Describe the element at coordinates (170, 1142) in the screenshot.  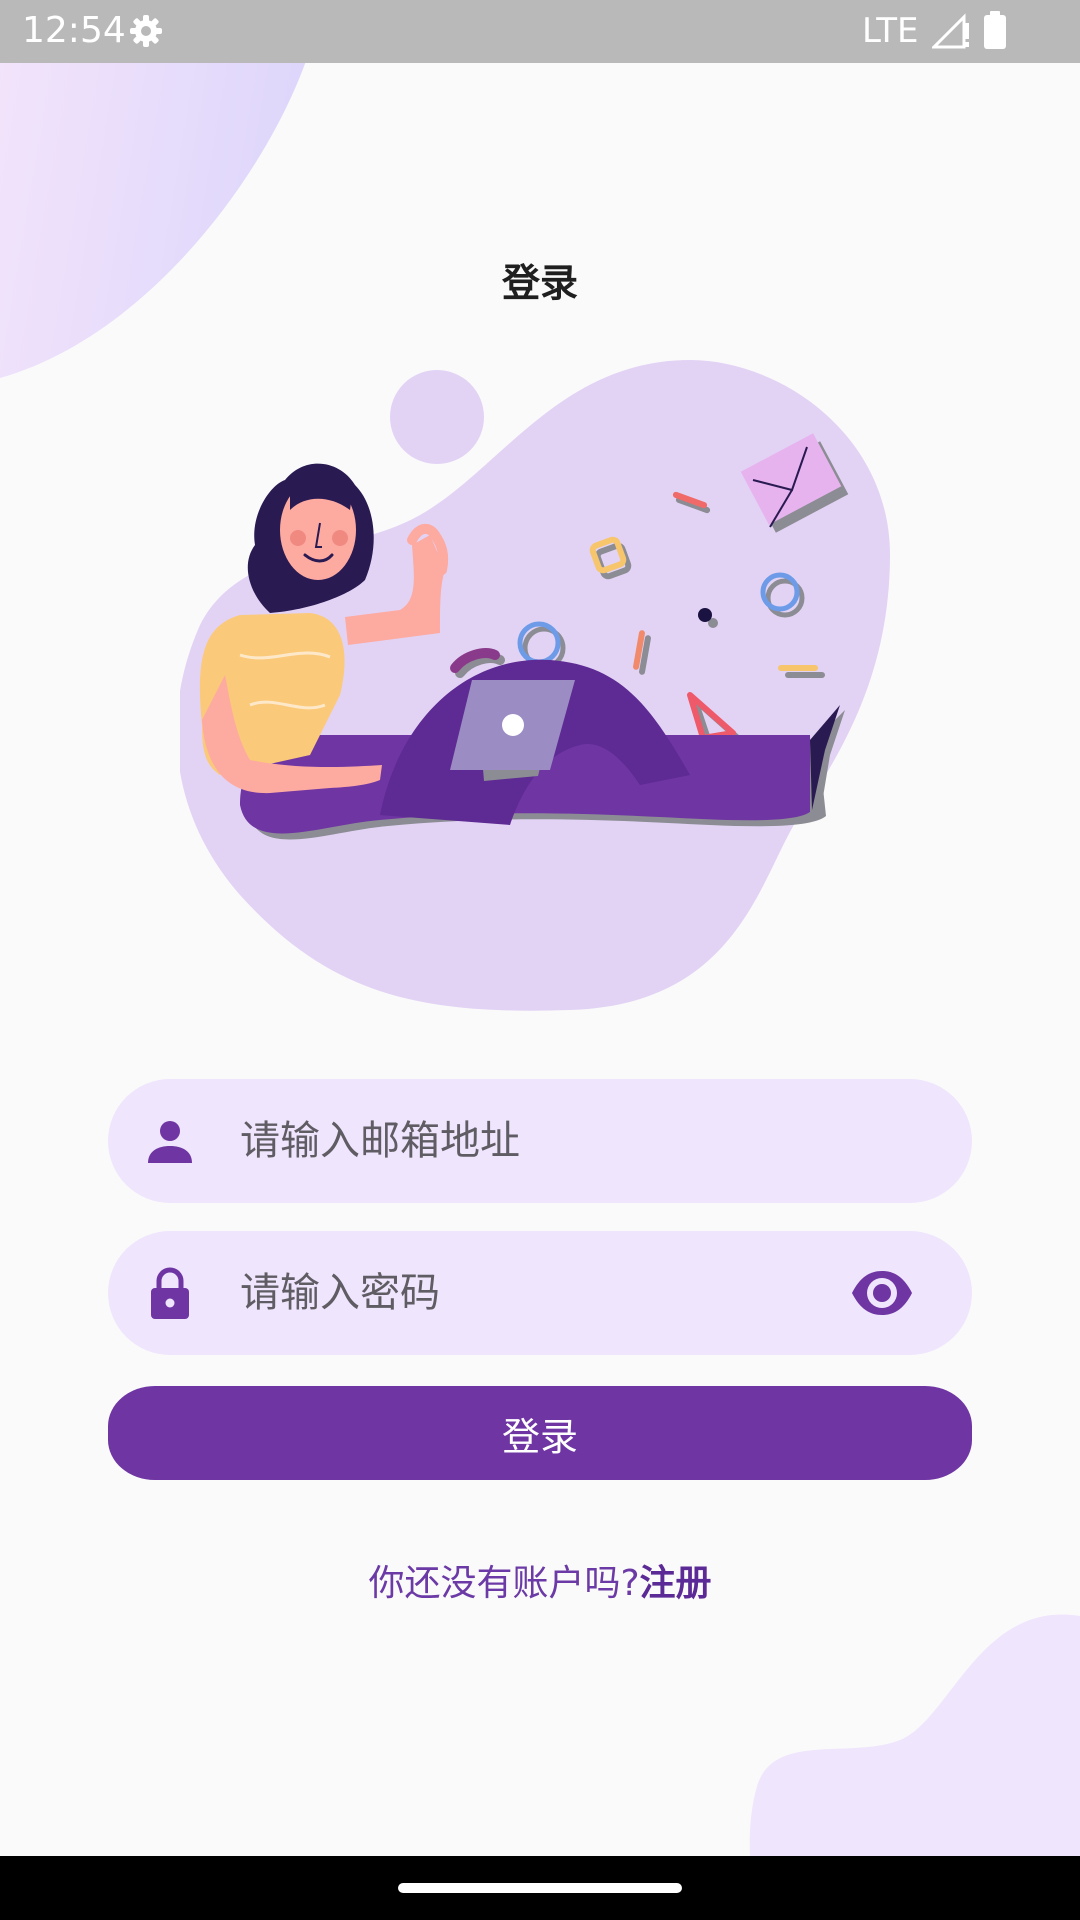
I see `person-icon` at that location.